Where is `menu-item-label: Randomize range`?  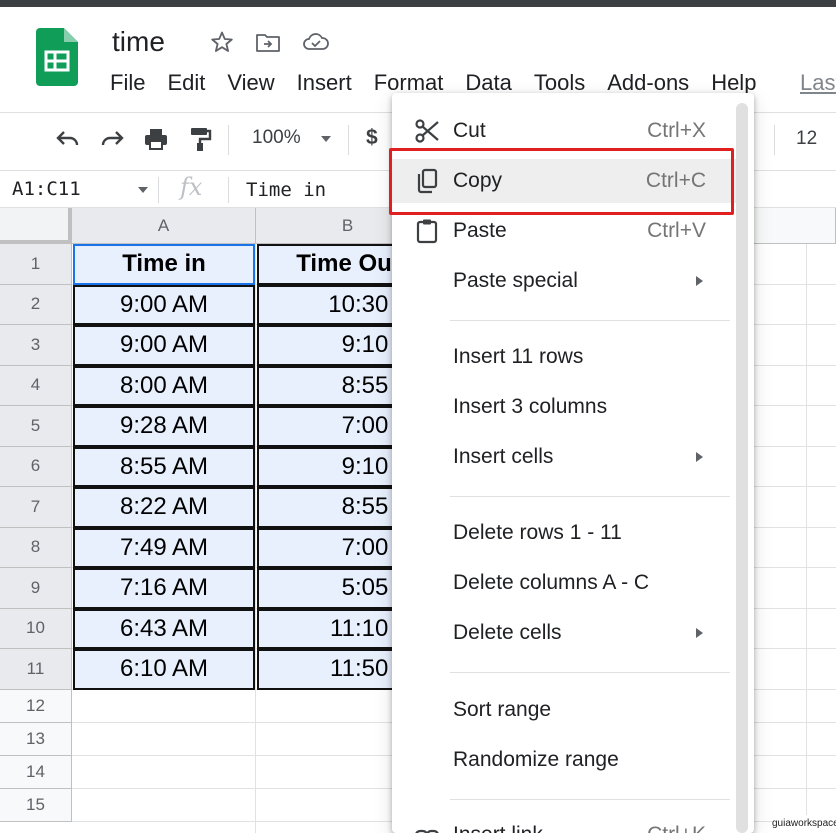
menu-item-label: Randomize range is located at coordinates (536, 759).